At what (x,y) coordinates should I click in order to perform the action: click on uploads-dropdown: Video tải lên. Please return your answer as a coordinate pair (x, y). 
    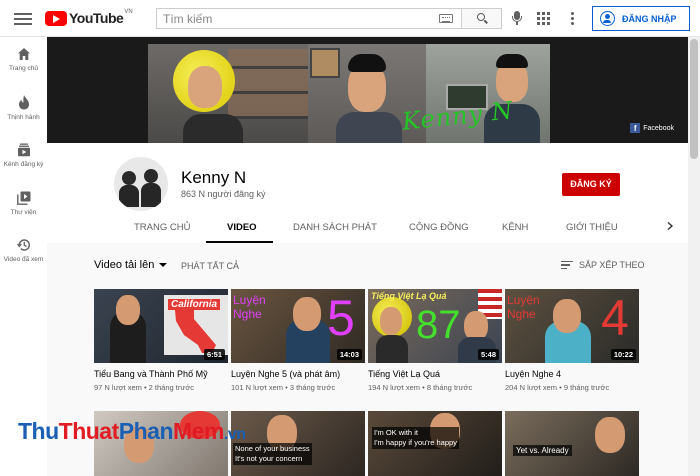
    Looking at the image, I should click on (131, 265).